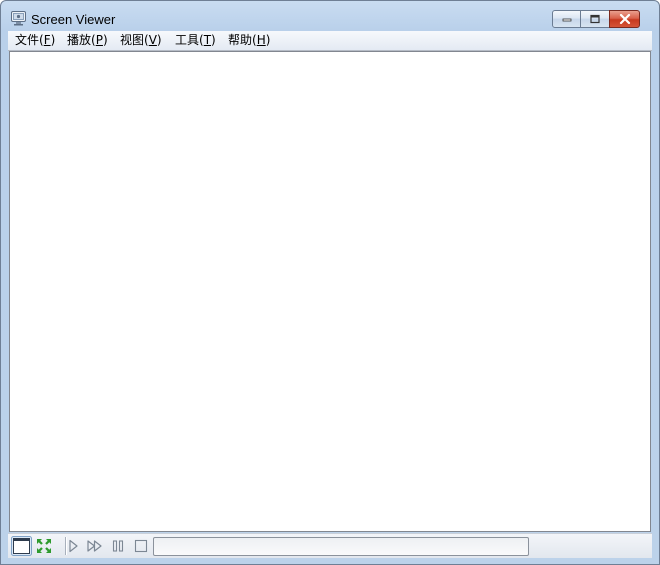 The height and width of the screenshot is (565, 660). I want to click on stop-icon, so click(141, 546).